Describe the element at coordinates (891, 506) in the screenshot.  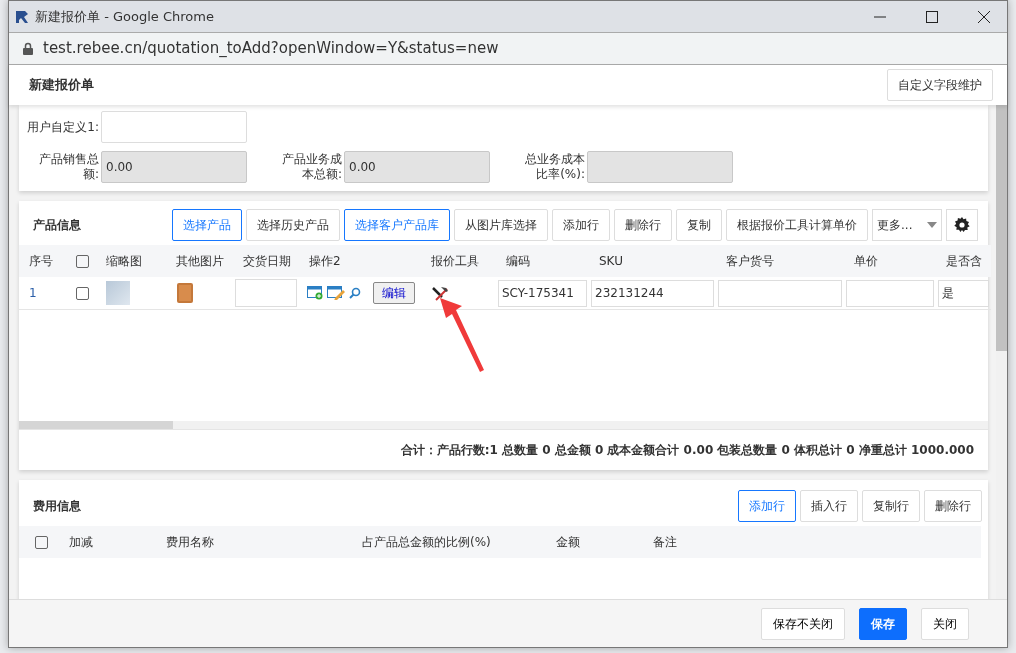
I see `toolbar-button: 复制行` at that location.